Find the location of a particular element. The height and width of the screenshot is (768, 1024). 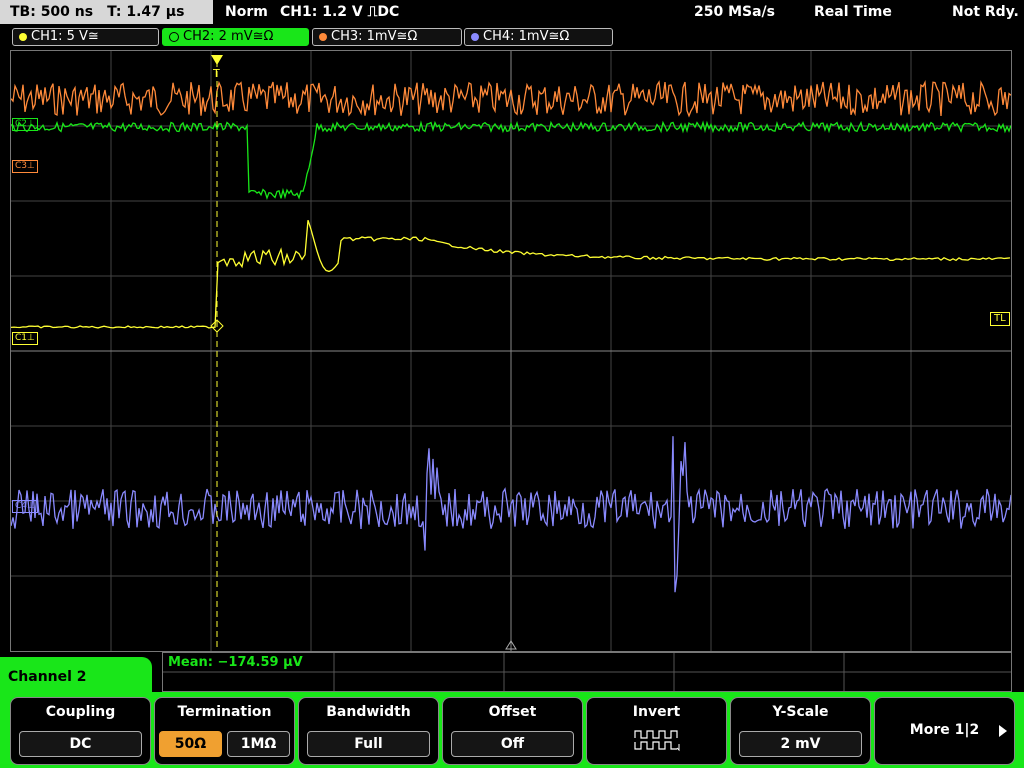

ch1-marker: C1⊥ is located at coordinates (25, 338).